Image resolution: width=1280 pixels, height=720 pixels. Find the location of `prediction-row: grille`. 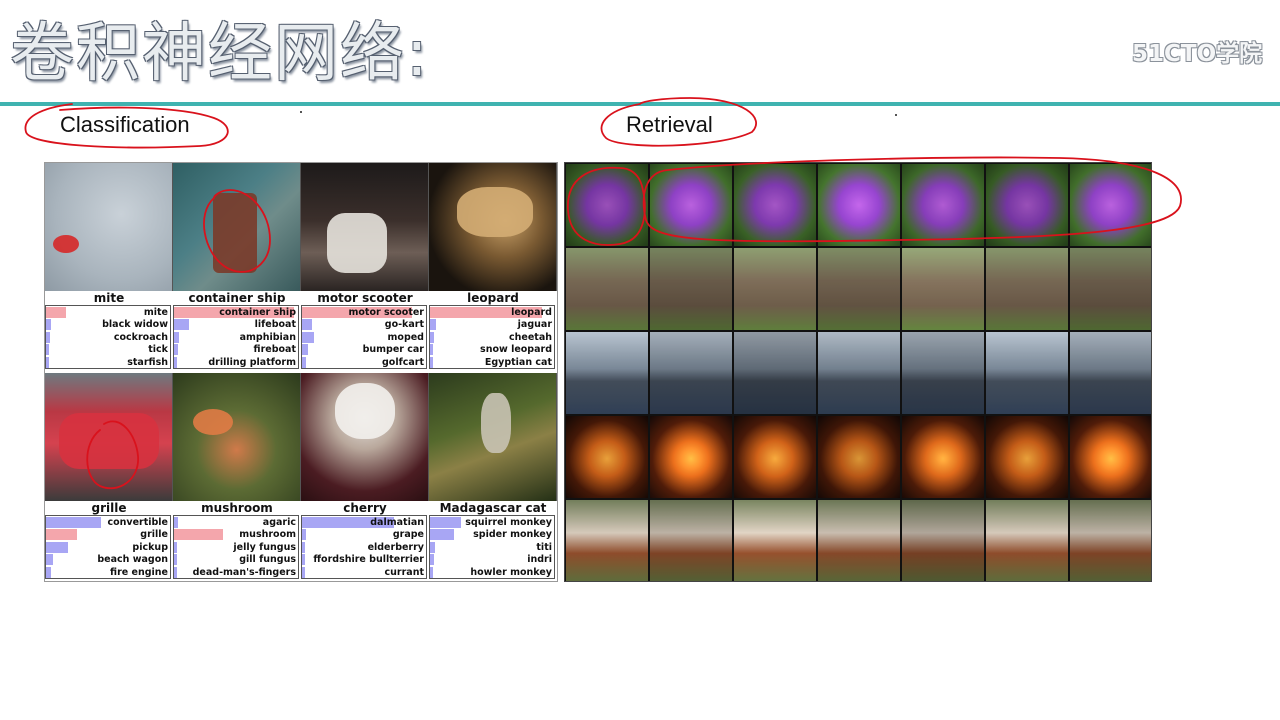

prediction-row: grille is located at coordinates (108, 534).